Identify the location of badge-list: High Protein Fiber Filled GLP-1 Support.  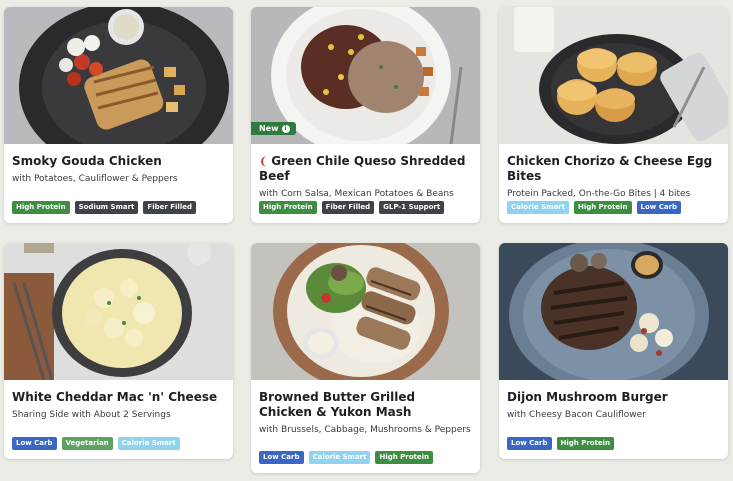
(352, 207).